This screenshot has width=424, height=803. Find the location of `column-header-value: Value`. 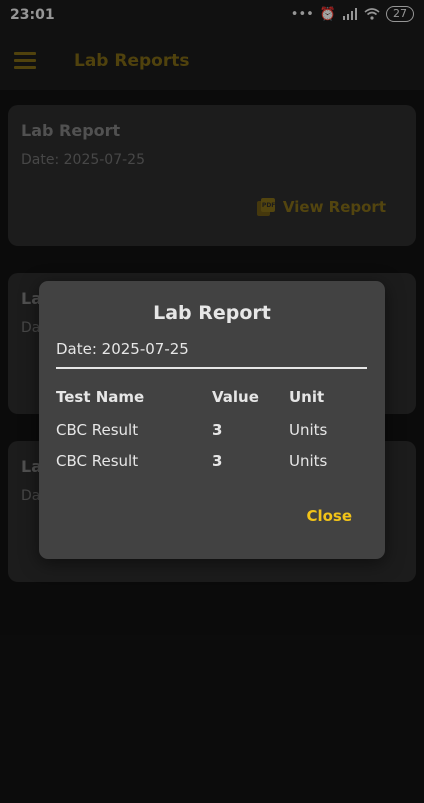

column-header-value: Value is located at coordinates (235, 397).